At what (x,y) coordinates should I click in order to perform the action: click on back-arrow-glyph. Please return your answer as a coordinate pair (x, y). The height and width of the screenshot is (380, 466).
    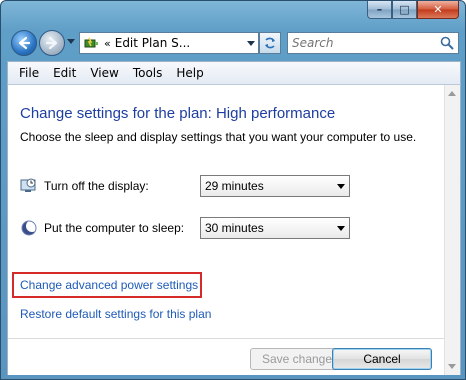
    Looking at the image, I should click on (24, 43).